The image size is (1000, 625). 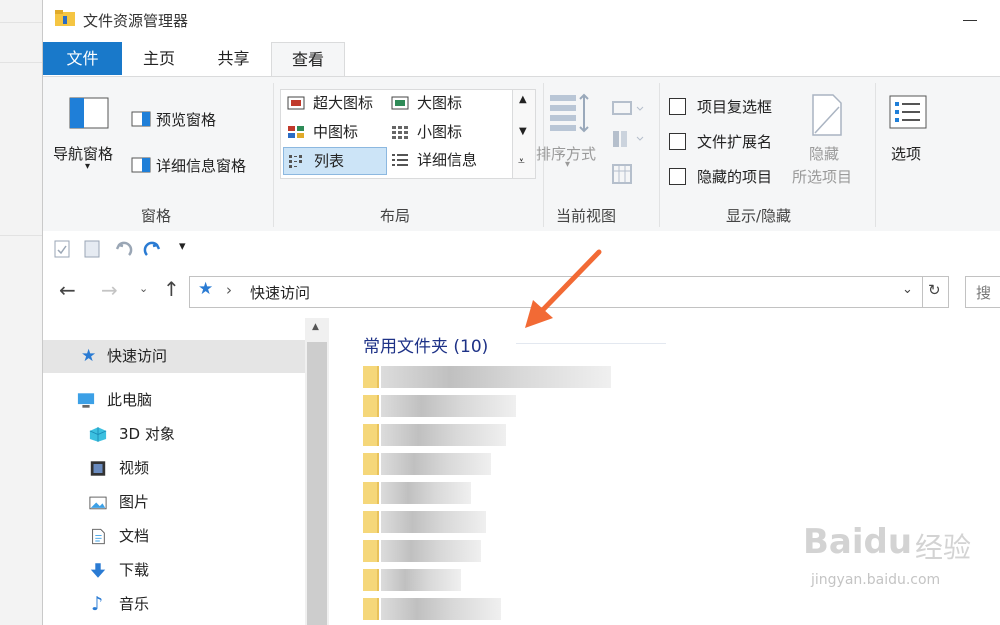 What do you see at coordinates (735, 142) in the screenshot?
I see `file-extensions-label: 文件扩展名` at bounding box center [735, 142].